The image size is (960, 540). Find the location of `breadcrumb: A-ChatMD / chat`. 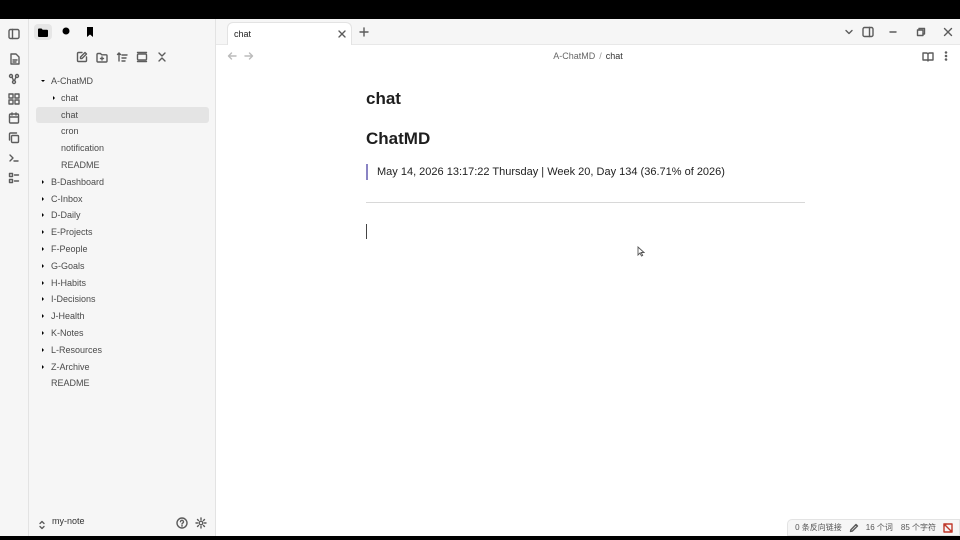

breadcrumb: A-ChatMD / chat is located at coordinates (588, 56).